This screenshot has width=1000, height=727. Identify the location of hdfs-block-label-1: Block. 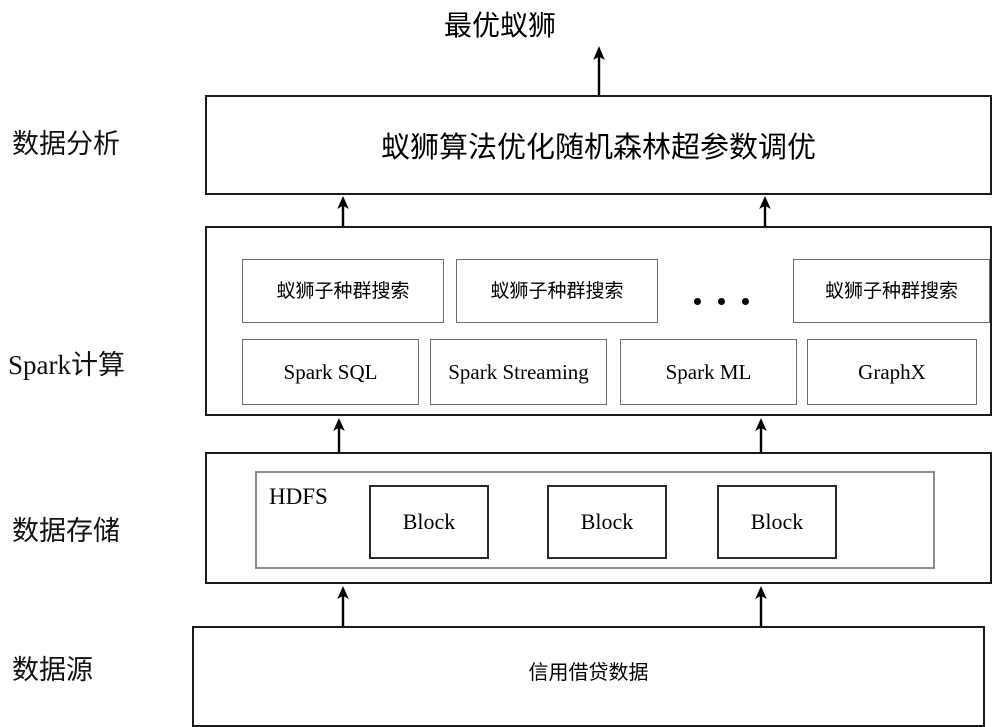
(429, 521).